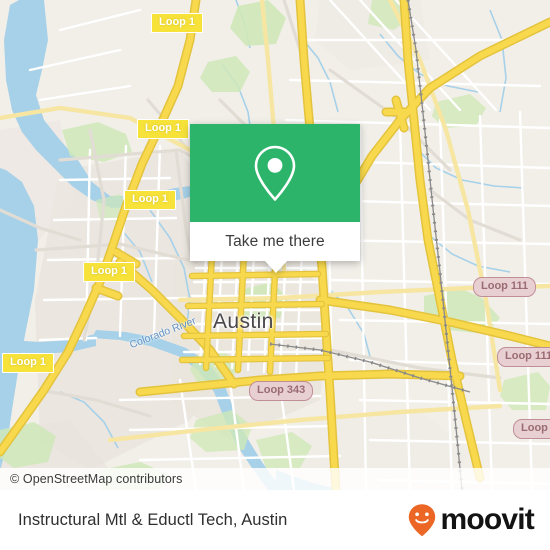 This screenshot has width=550, height=550. I want to click on road-shield-loop343: Loop 343, so click(281, 391).